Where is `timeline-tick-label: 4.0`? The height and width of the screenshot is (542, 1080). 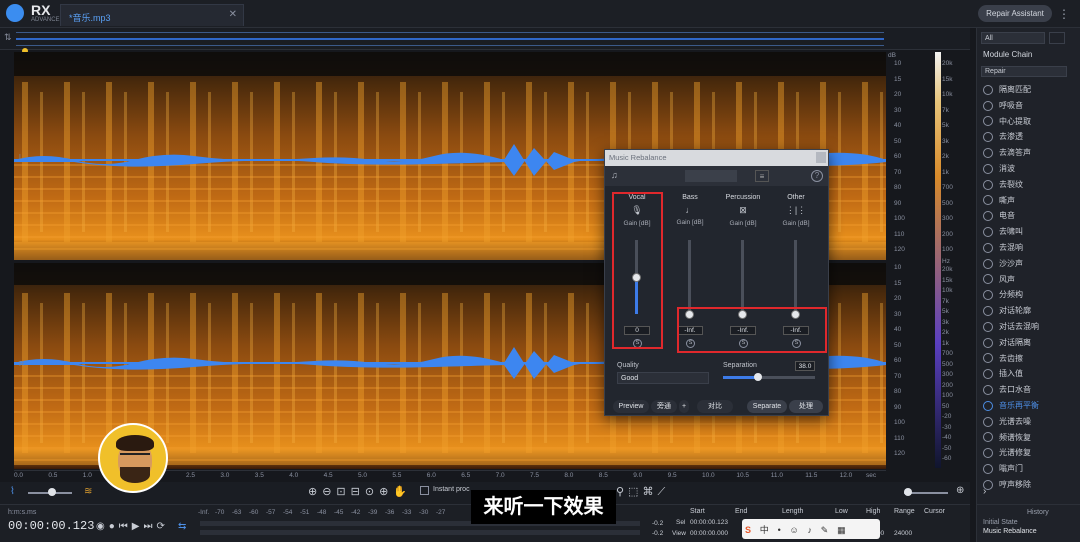 timeline-tick-label: 4.0 is located at coordinates (294, 475).